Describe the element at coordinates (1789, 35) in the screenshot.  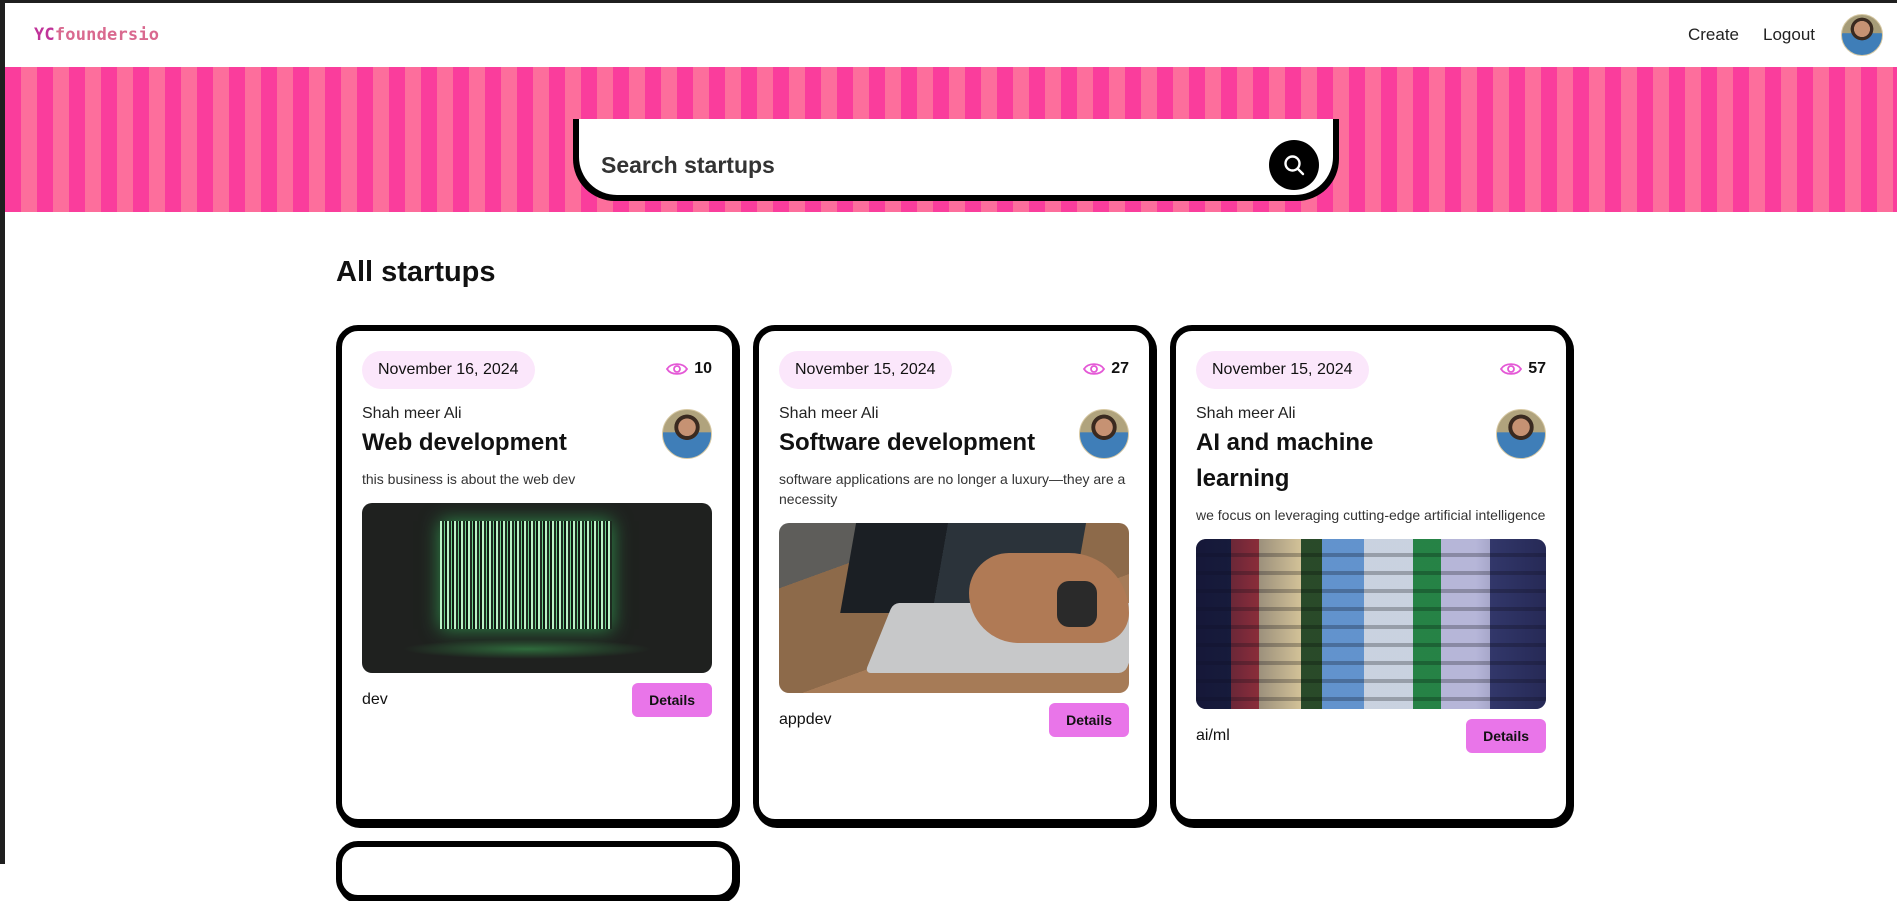
I see `logout-link: Logout` at that location.